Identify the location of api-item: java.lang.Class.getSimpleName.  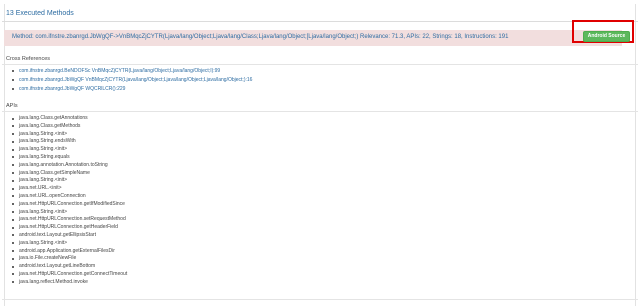
(69, 174).